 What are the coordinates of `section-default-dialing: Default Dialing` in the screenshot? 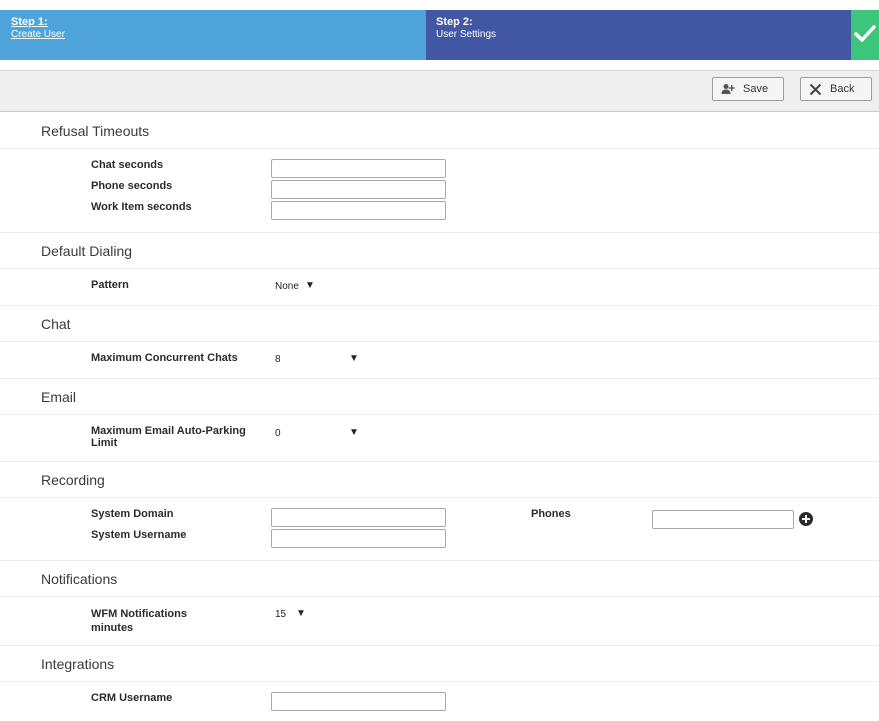 It's located at (87, 251).